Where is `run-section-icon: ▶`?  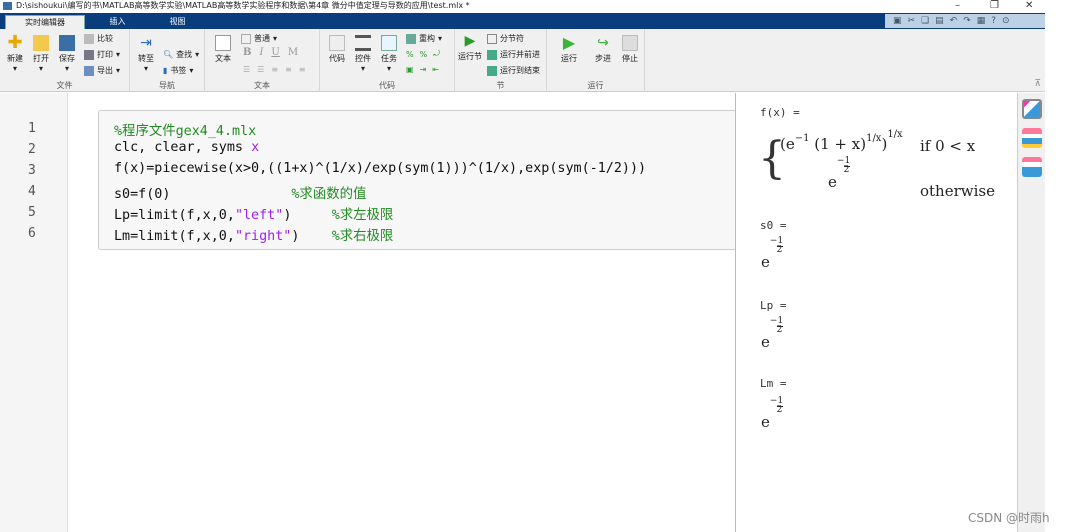 run-section-icon: ▶ is located at coordinates (470, 41).